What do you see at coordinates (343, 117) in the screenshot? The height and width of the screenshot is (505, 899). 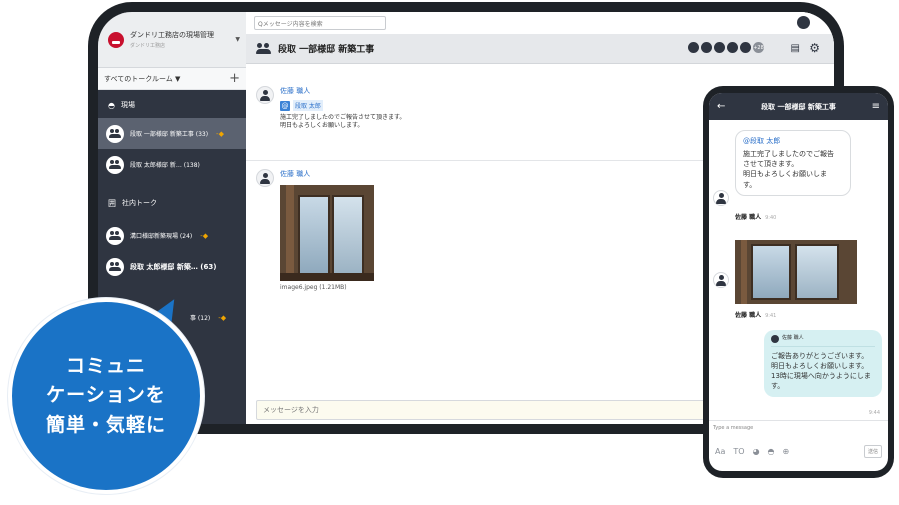 I see `message-line: 施工完了しましたのでご報告させて頂きます。` at bounding box center [343, 117].